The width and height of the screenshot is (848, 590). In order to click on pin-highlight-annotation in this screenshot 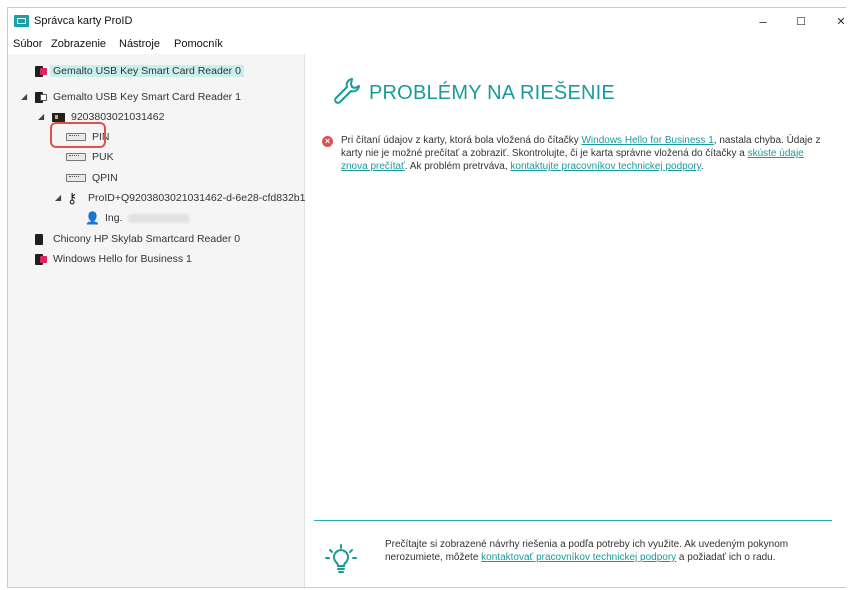, I will do `click(78, 135)`.